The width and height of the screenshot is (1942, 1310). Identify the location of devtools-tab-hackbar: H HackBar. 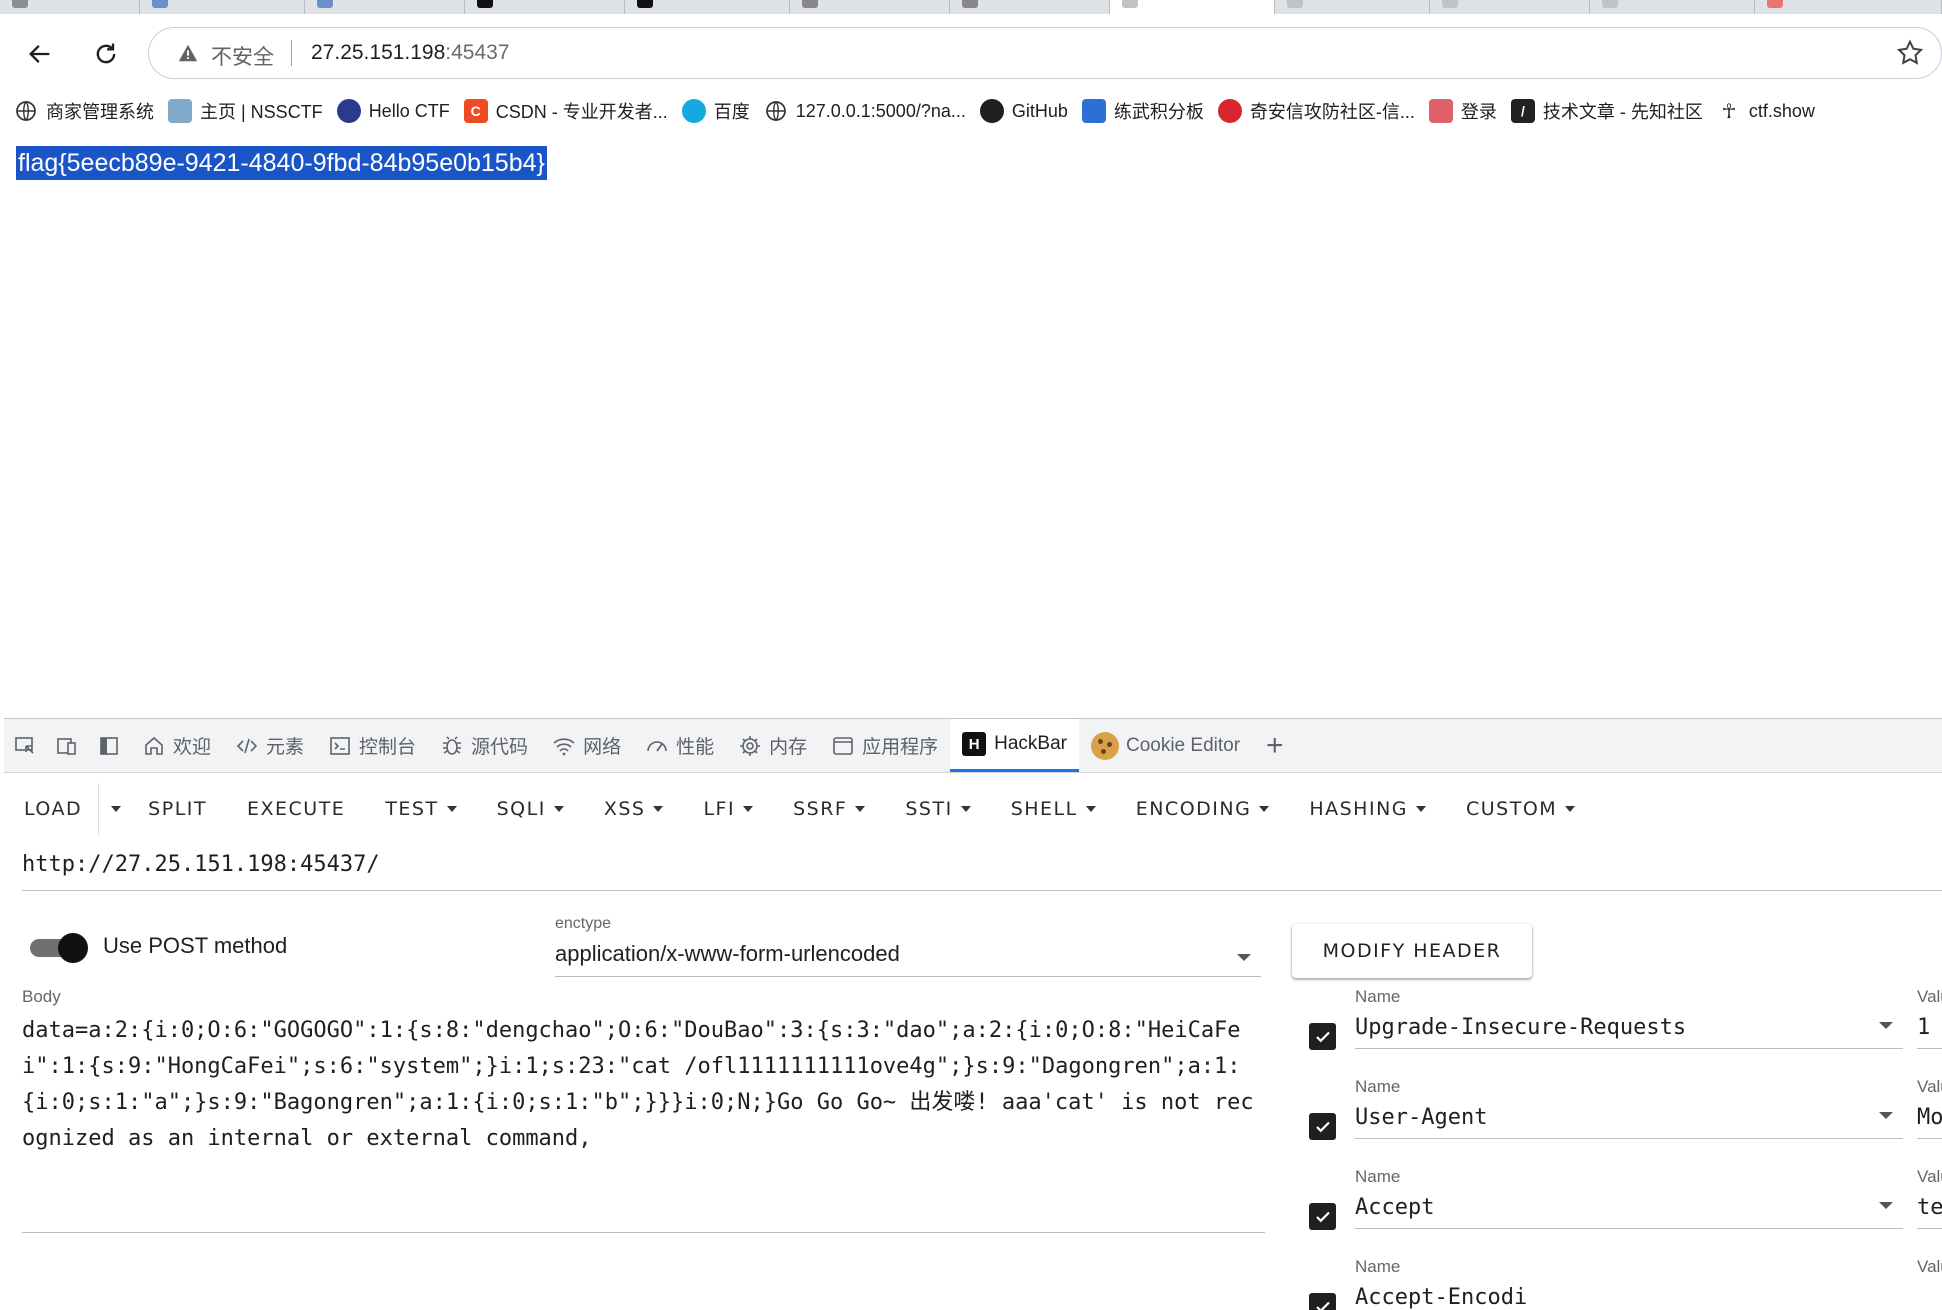
(1014, 745).